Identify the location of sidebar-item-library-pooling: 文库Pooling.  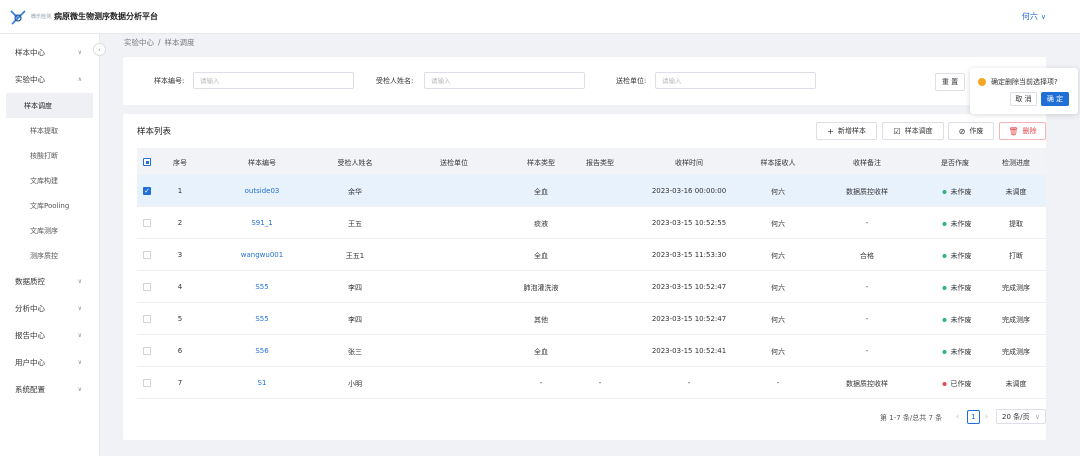
(49, 205).